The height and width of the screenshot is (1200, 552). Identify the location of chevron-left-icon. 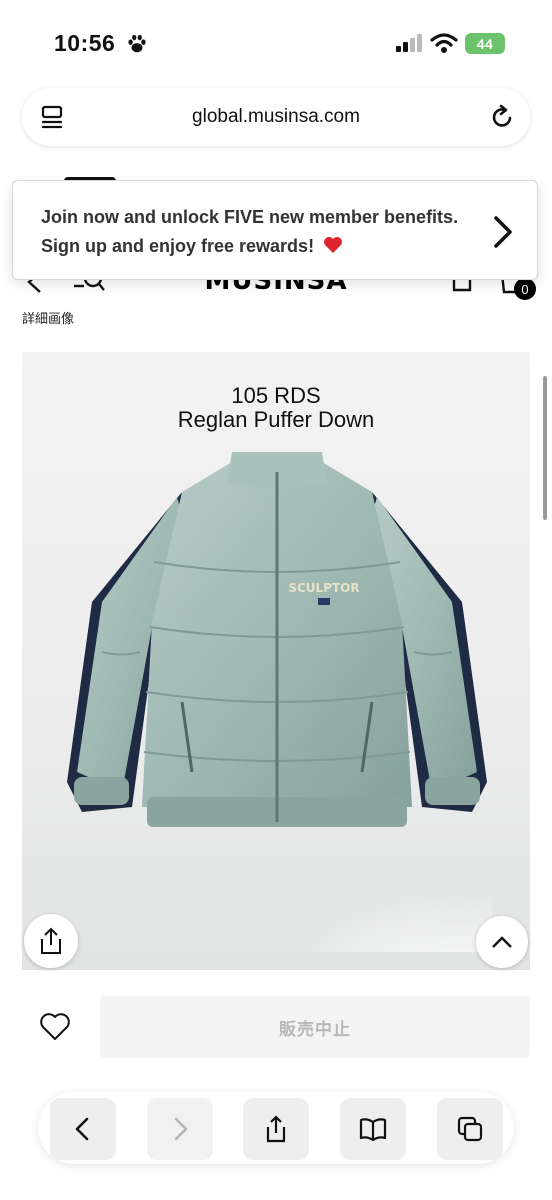
(82, 1129).